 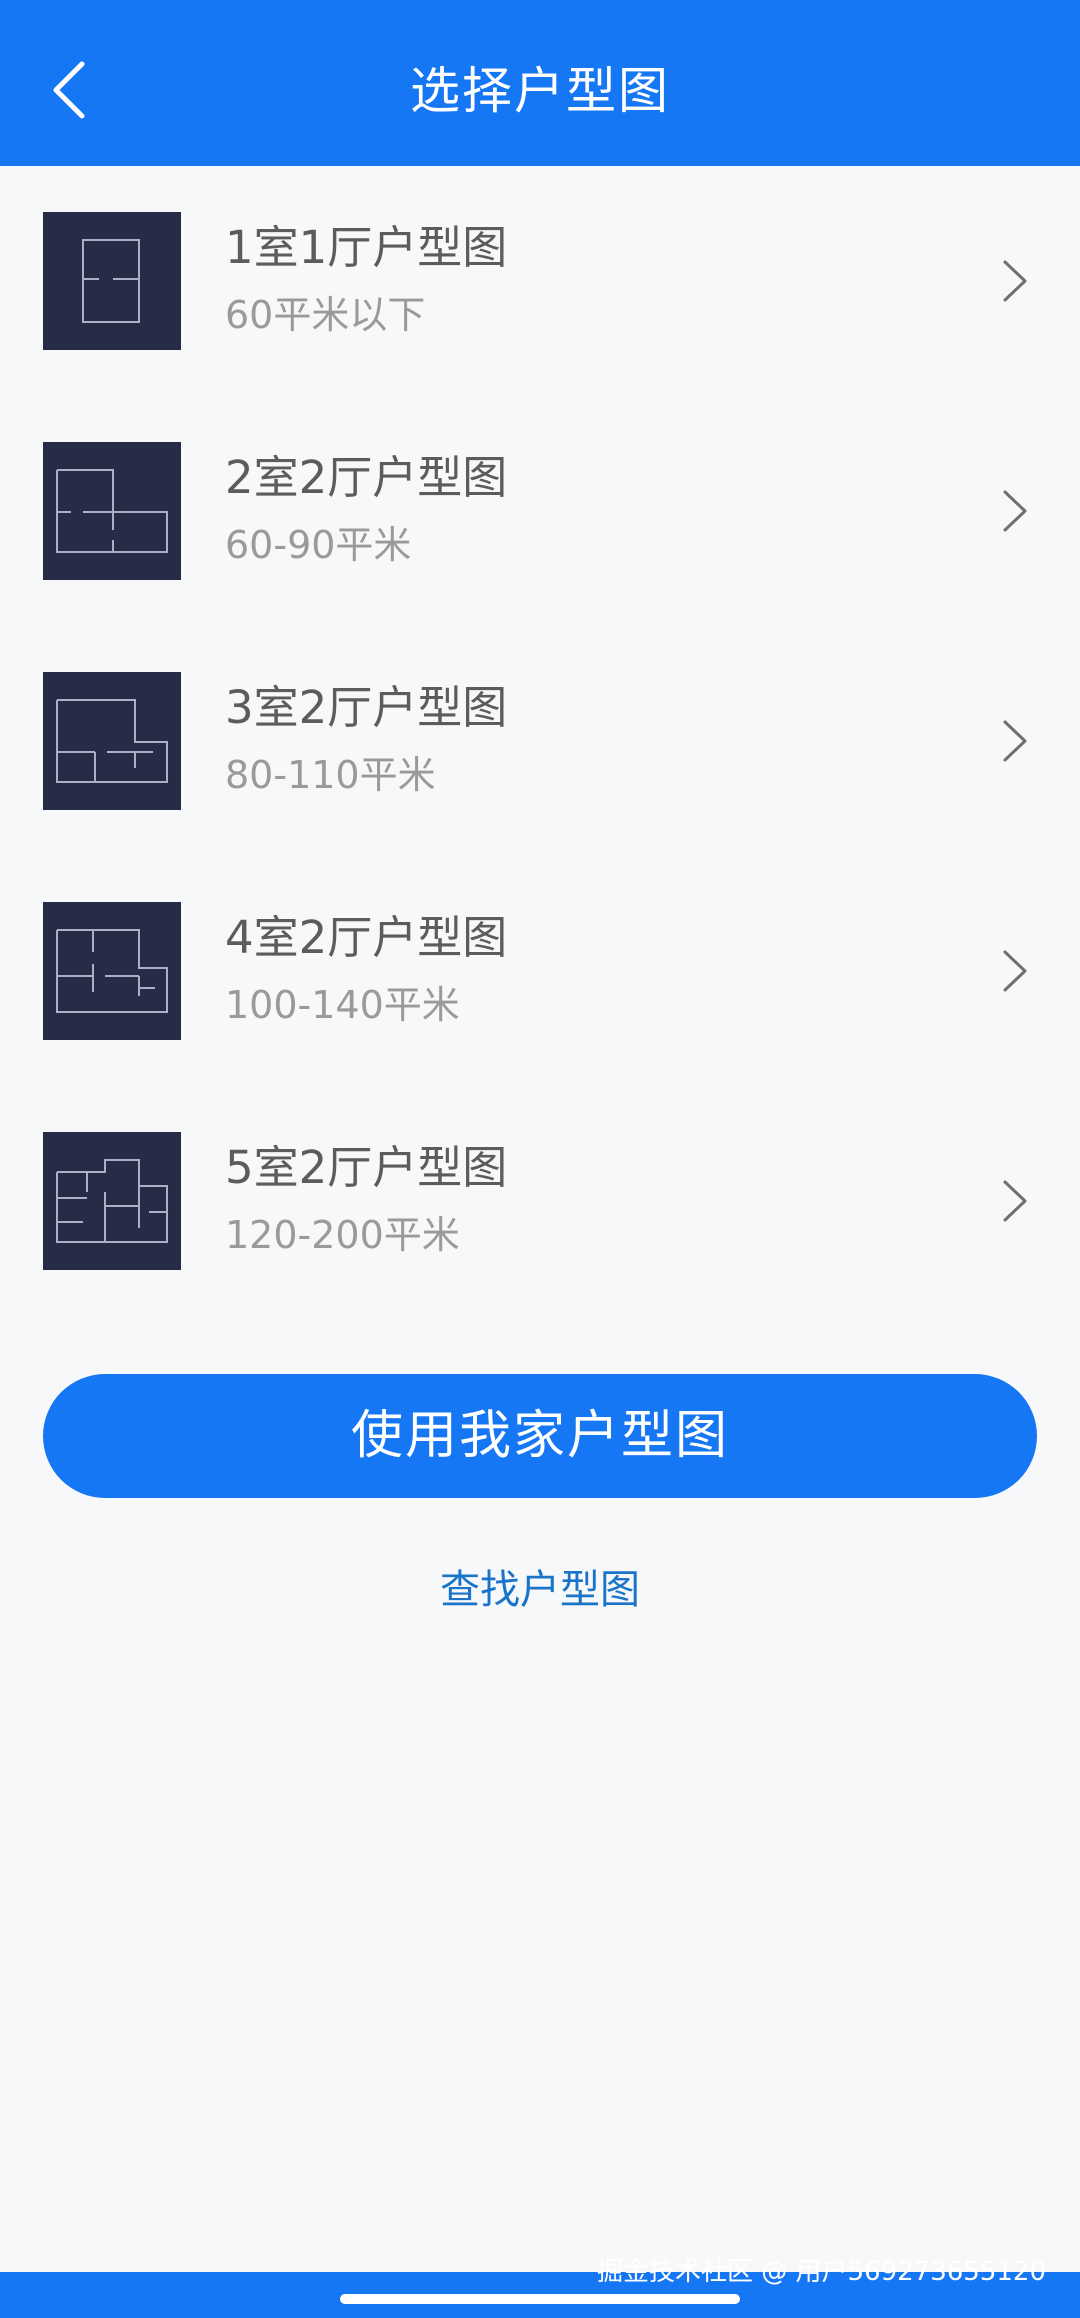 I want to click on floor-plan-3-icon, so click(x=112, y=741).